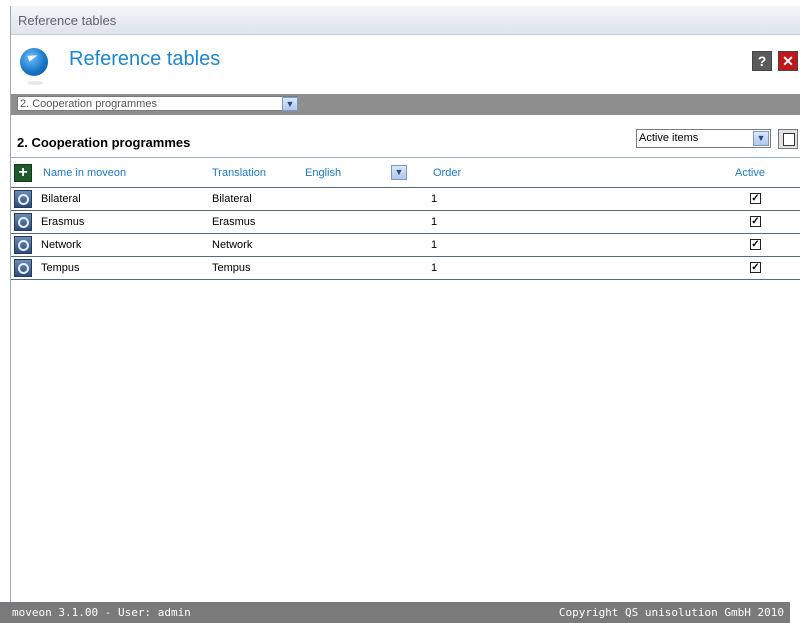 This screenshot has height=623, width=800. I want to click on cell-translation: Tempus, so click(231, 268).